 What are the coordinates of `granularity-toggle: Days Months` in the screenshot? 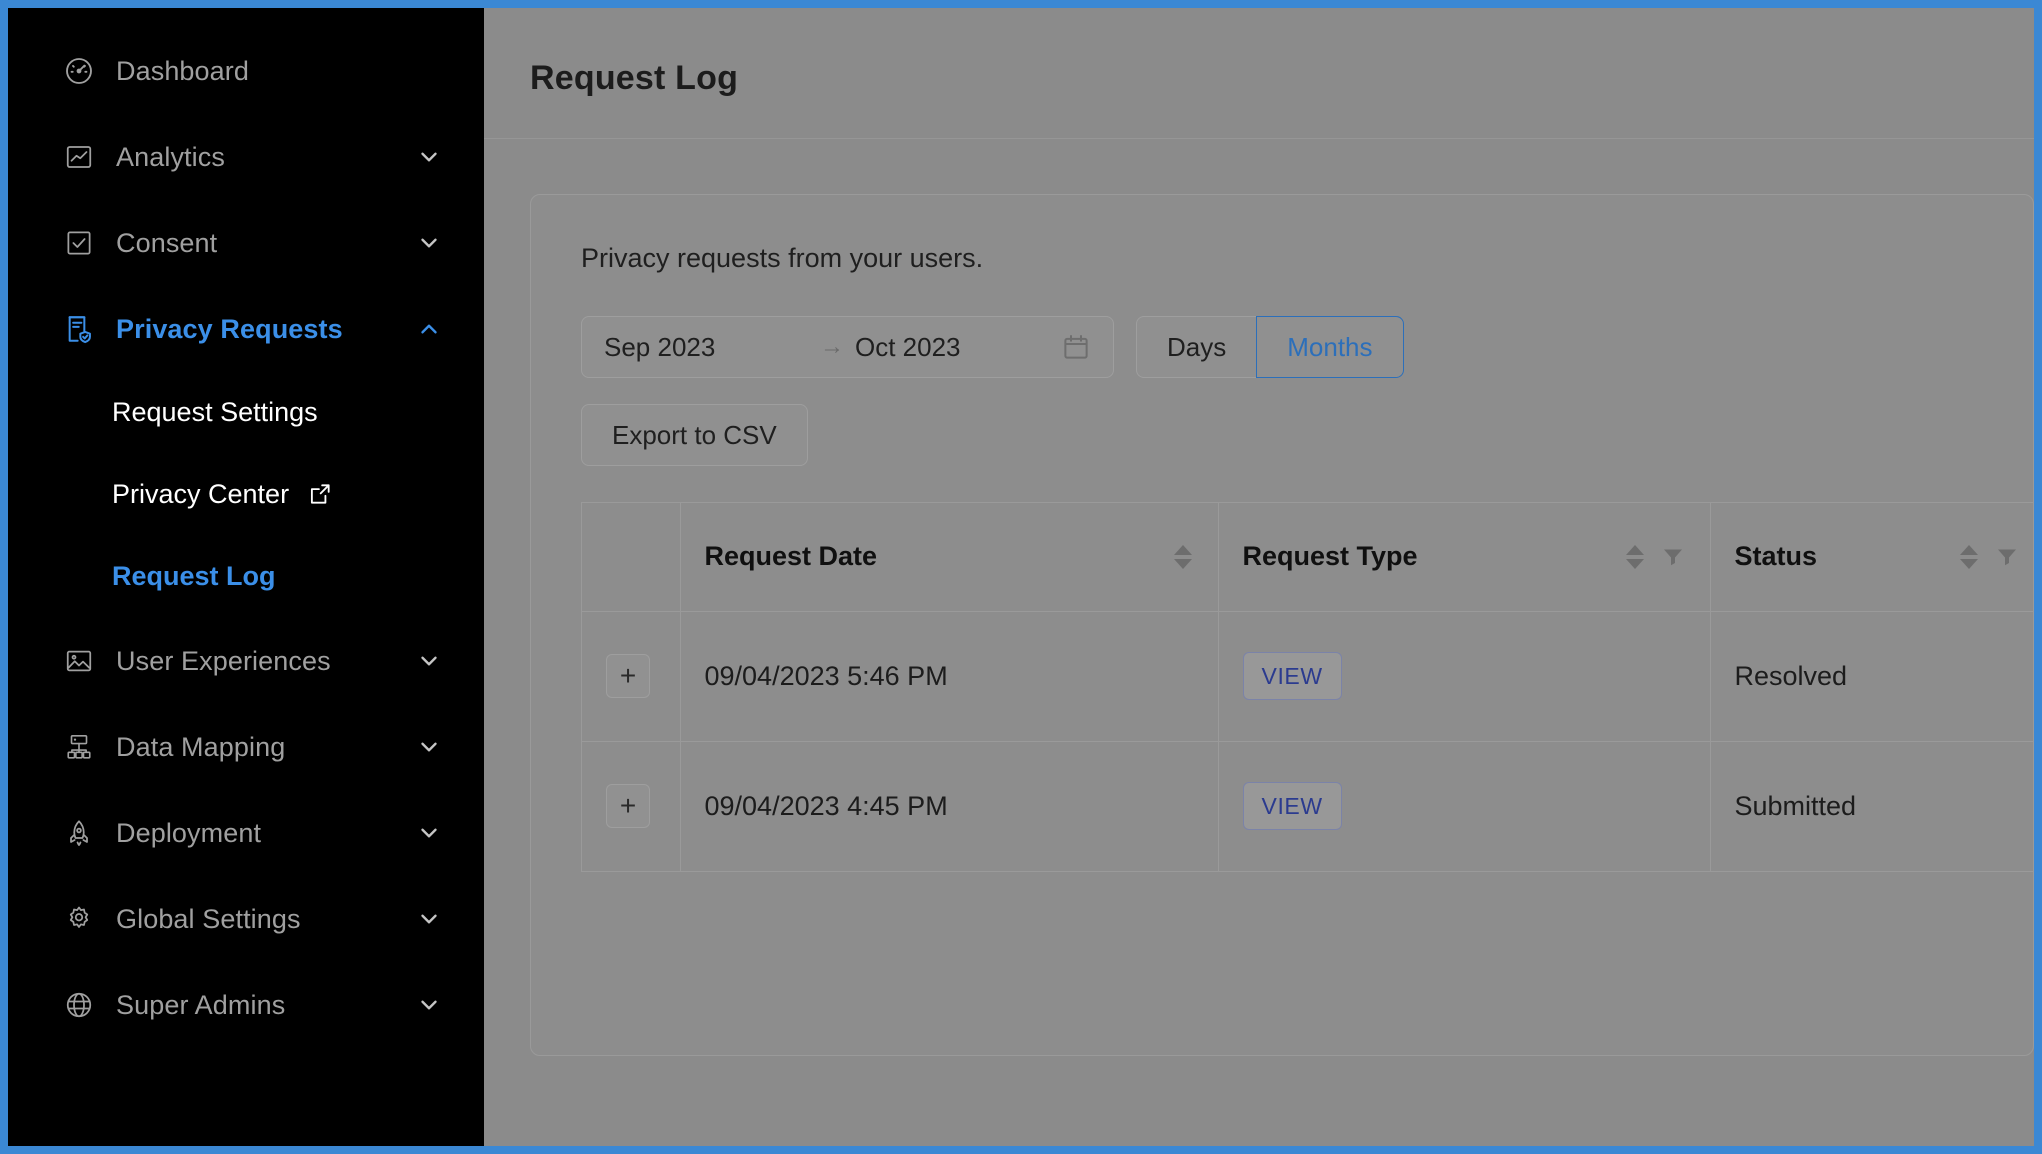 It's located at (1270, 347).